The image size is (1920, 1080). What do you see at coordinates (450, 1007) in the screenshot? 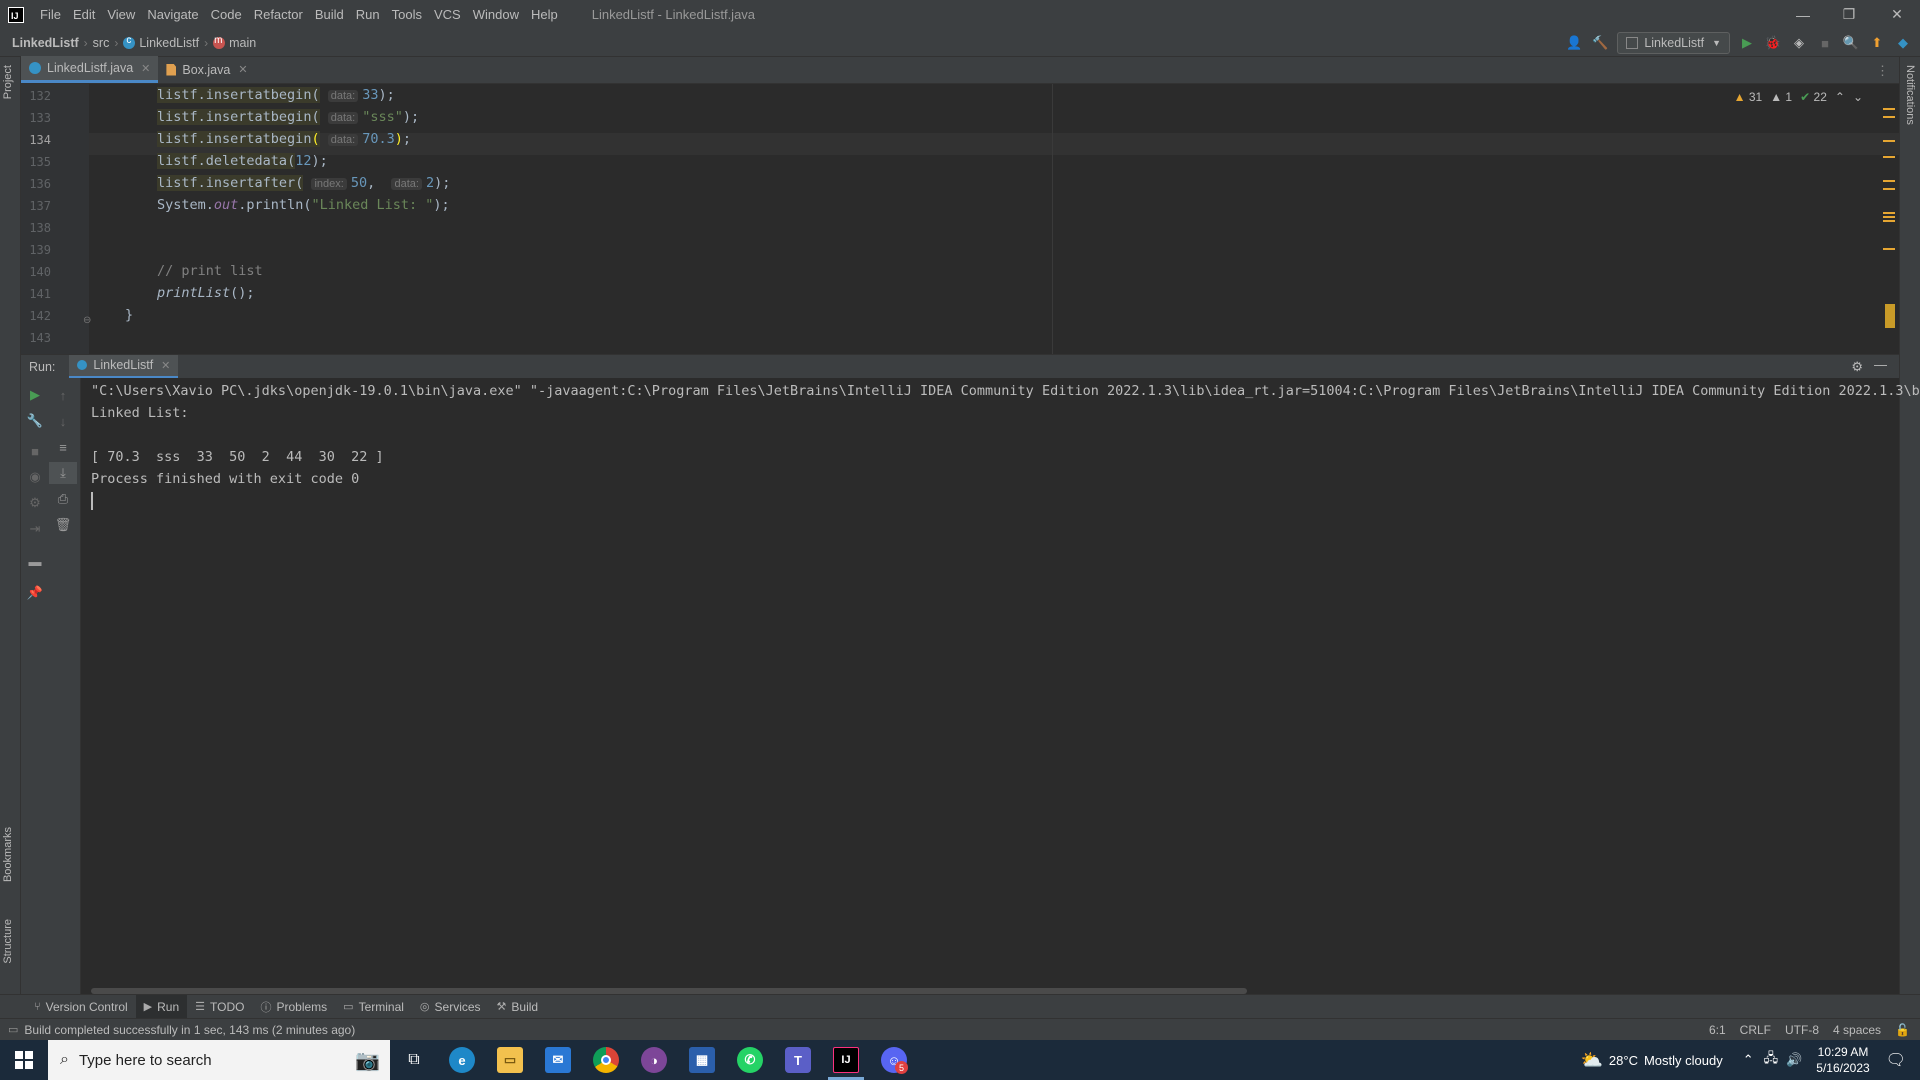
I see `tab-services: ◎ Services` at bounding box center [450, 1007].